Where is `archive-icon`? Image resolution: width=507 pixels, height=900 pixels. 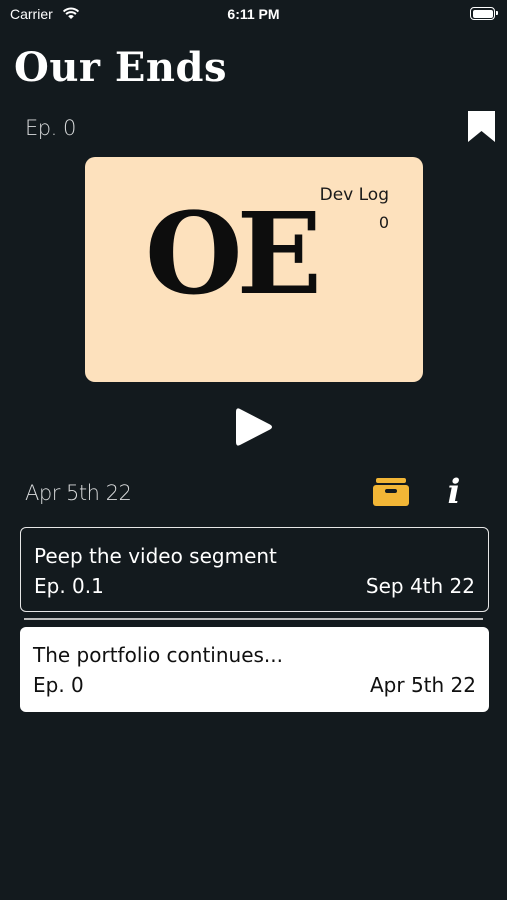 archive-icon is located at coordinates (391, 492).